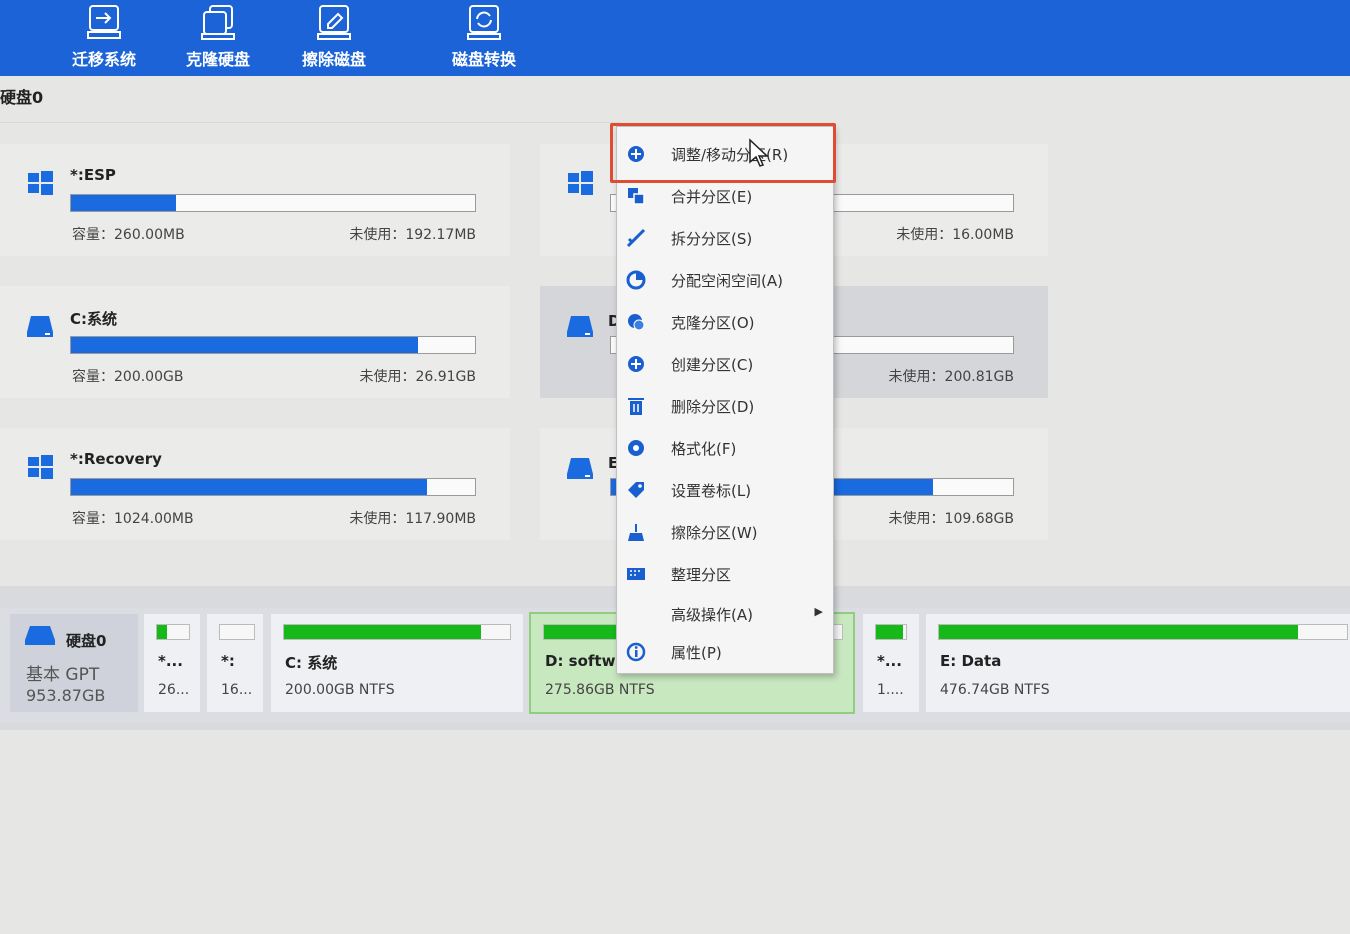 The height and width of the screenshot is (934, 1350). I want to click on partition-card-recovery: *:Recovery 容量：1024.00MB 未使用：117.90MB, so click(255, 484).